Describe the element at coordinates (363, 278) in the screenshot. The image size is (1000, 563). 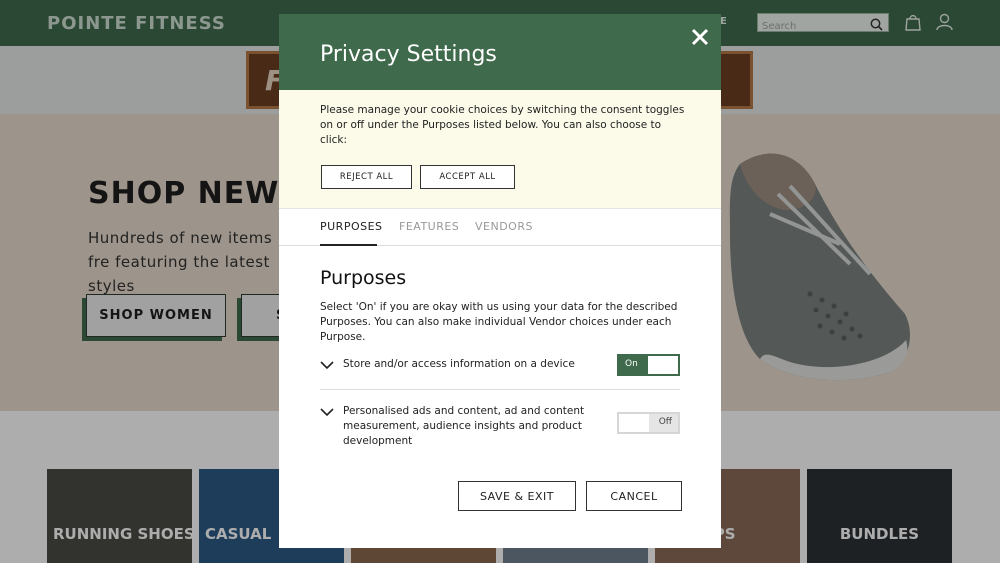
I see `purposes-heading: Purposes` at that location.